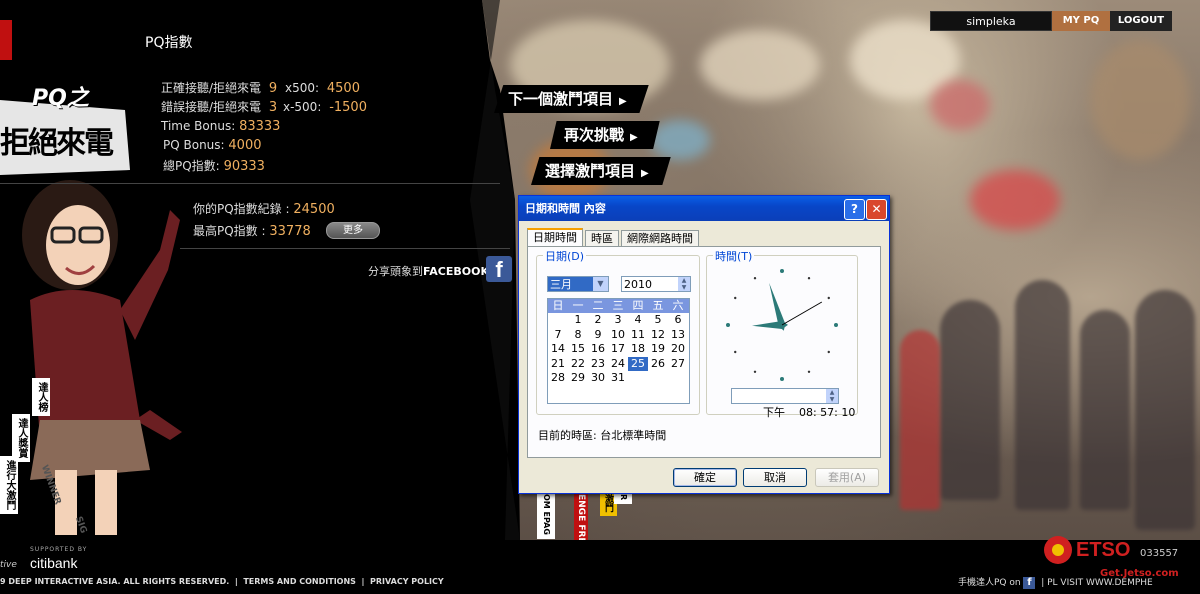 Image resolution: width=1200 pixels, height=594 pixels. I want to click on calendar-day: 13, so click(678, 335).